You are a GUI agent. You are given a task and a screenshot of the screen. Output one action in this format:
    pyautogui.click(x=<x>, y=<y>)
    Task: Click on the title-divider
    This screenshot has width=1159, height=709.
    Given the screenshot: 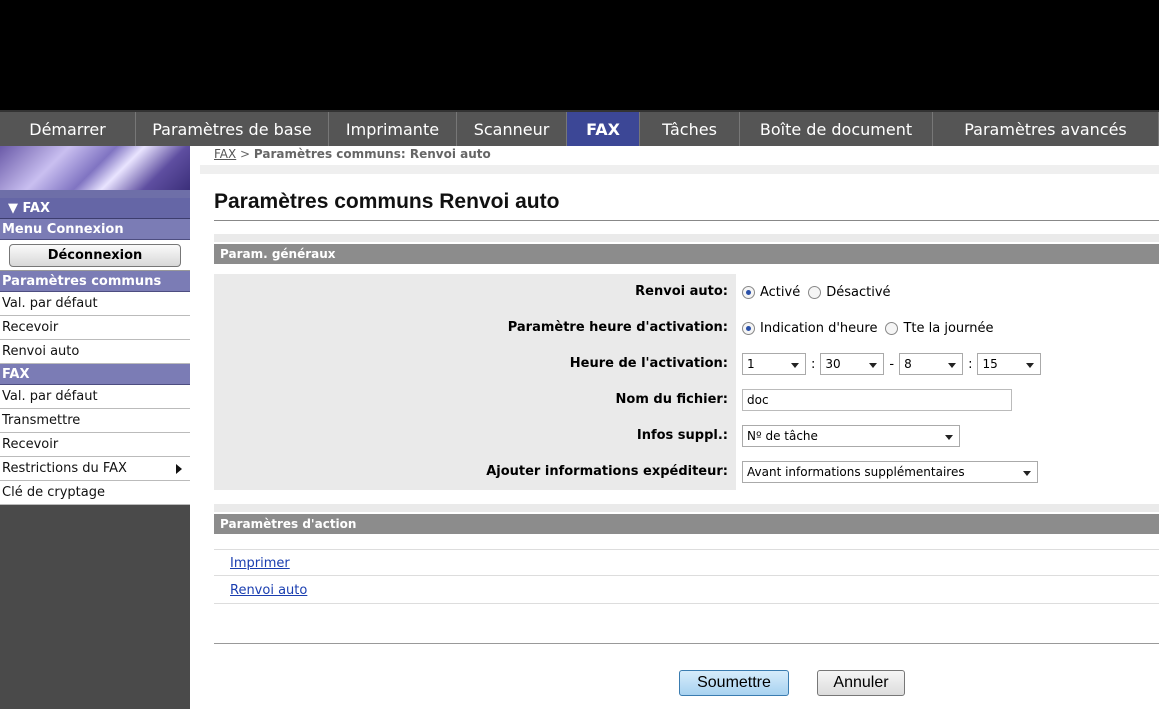 What is the action you would take?
    pyautogui.click(x=686, y=220)
    